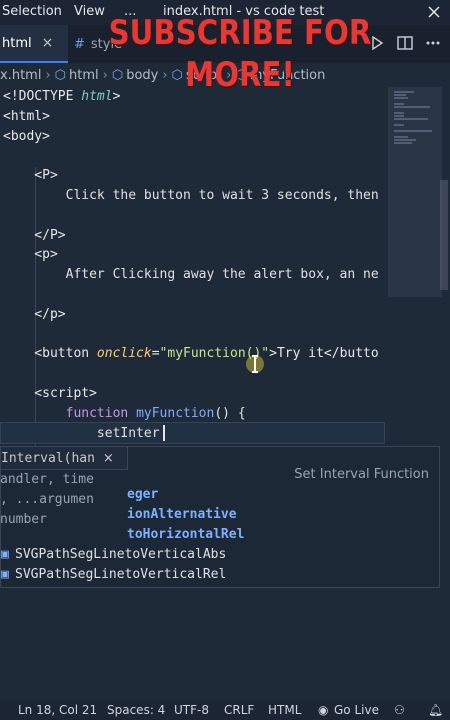  What do you see at coordinates (240, 75) in the screenshot?
I see `promo-line: MORE!` at bounding box center [240, 75].